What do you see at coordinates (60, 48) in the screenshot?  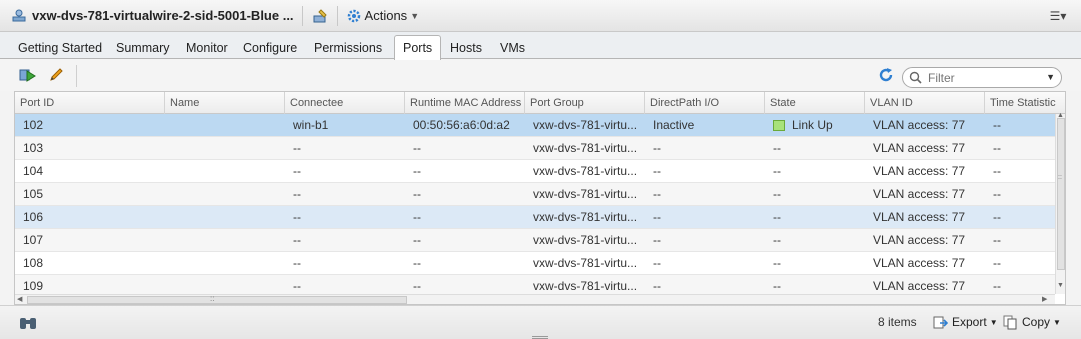 I see `tab-getting-started: Getting Started` at bounding box center [60, 48].